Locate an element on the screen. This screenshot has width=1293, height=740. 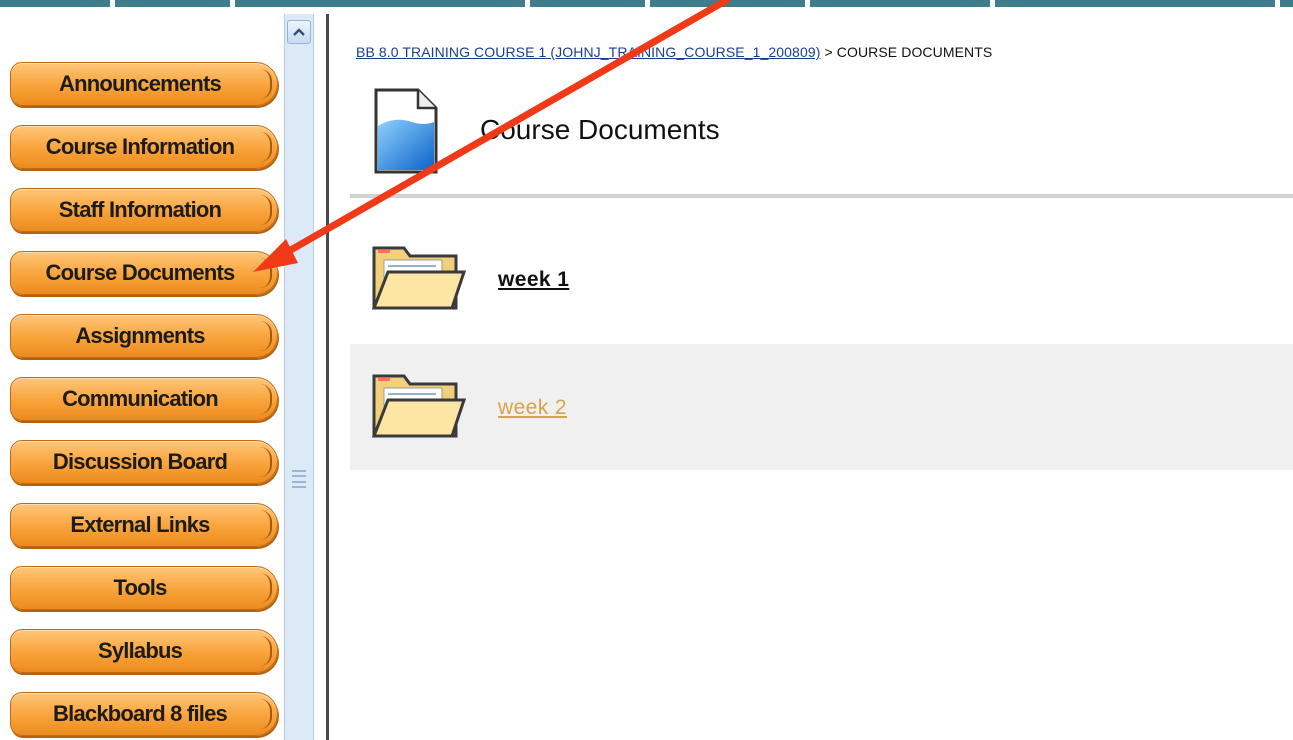
sidebar-item-announcements: Announcements is located at coordinates (144, 84).